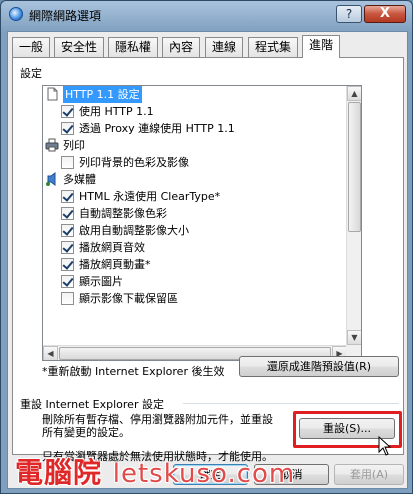  What do you see at coordinates (224, 47) in the screenshot?
I see `tab-connections: 連線` at bounding box center [224, 47].